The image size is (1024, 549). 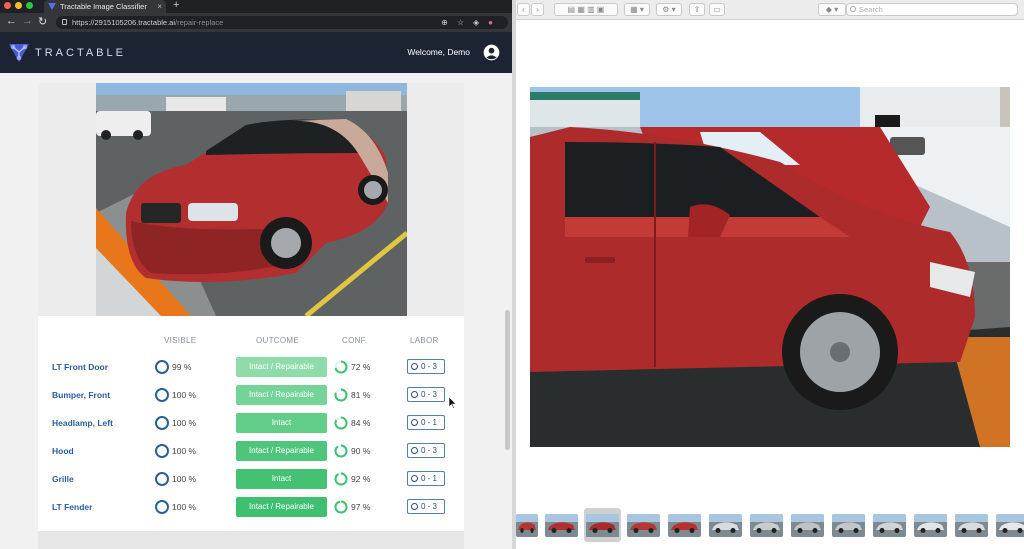 What do you see at coordinates (361, 395) in the screenshot?
I see `confidence-value: 81 %` at bounding box center [361, 395].